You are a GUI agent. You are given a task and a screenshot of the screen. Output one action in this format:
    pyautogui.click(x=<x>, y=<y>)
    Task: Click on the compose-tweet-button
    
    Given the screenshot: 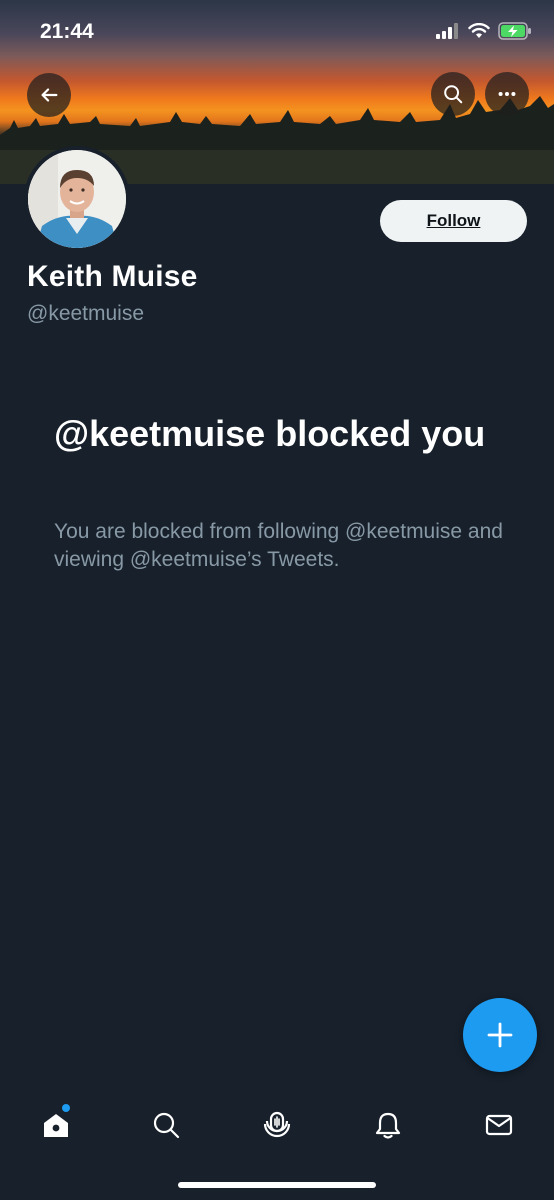 What is the action you would take?
    pyautogui.click(x=500, y=1035)
    